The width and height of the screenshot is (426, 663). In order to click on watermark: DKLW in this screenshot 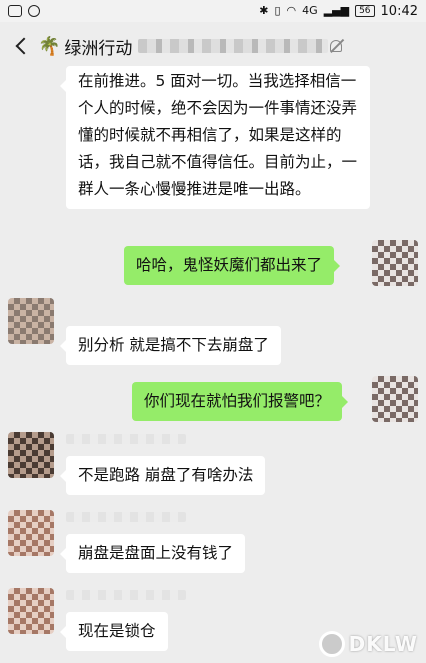, I will do `click(368, 644)`.